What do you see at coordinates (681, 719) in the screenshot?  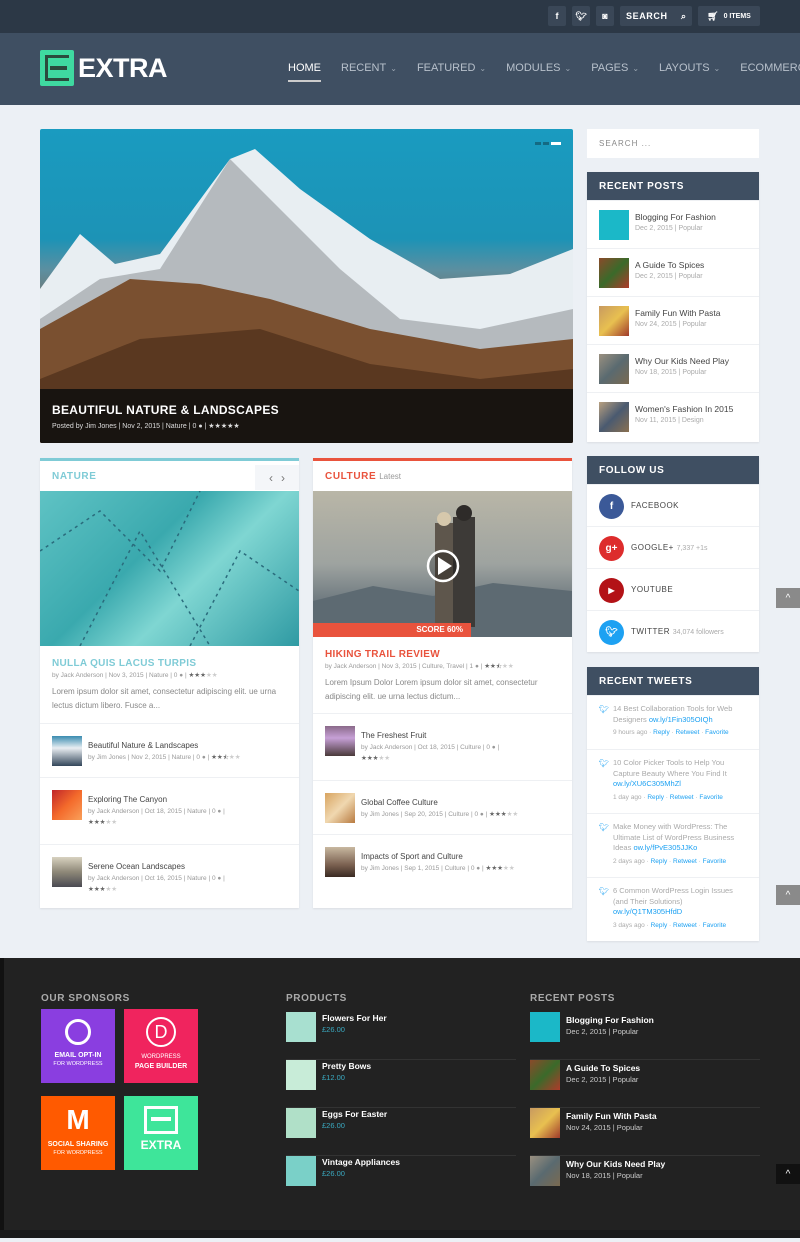 I see `tweet-link: ow.ly/1Fin305OIQh` at bounding box center [681, 719].